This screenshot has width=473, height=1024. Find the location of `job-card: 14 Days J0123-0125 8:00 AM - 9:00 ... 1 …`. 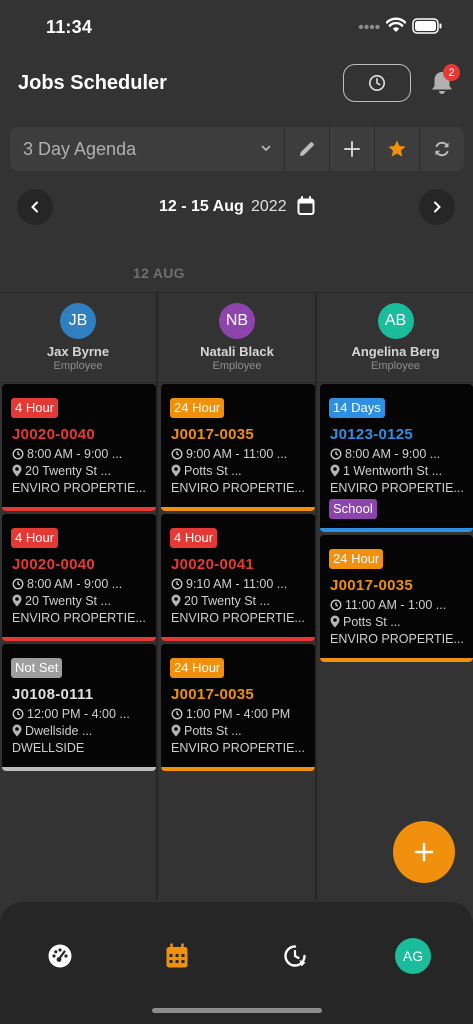

job-card: 14 Days J0123-0125 8:00 AM - 9:00 ... 1 … is located at coordinates (396, 458).